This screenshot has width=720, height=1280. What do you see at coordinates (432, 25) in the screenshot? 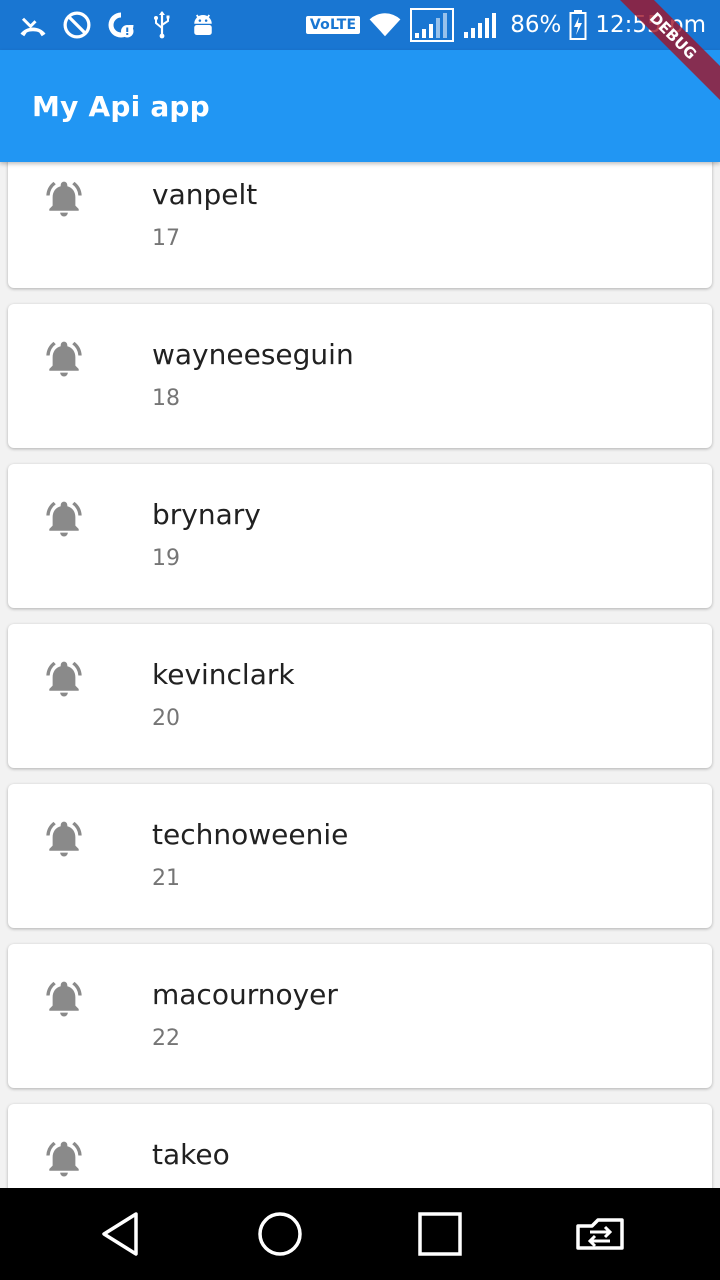
I see `signal-sim1-icon` at bounding box center [432, 25].